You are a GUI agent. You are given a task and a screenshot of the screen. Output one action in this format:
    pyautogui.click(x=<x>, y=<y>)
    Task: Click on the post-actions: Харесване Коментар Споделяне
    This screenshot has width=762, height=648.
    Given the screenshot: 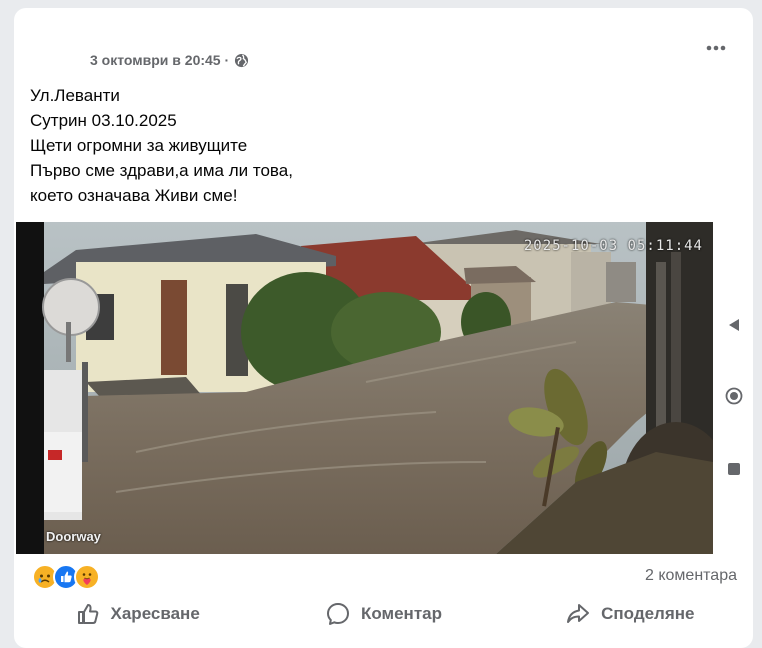 What is the action you would take?
    pyautogui.click(x=383, y=614)
    